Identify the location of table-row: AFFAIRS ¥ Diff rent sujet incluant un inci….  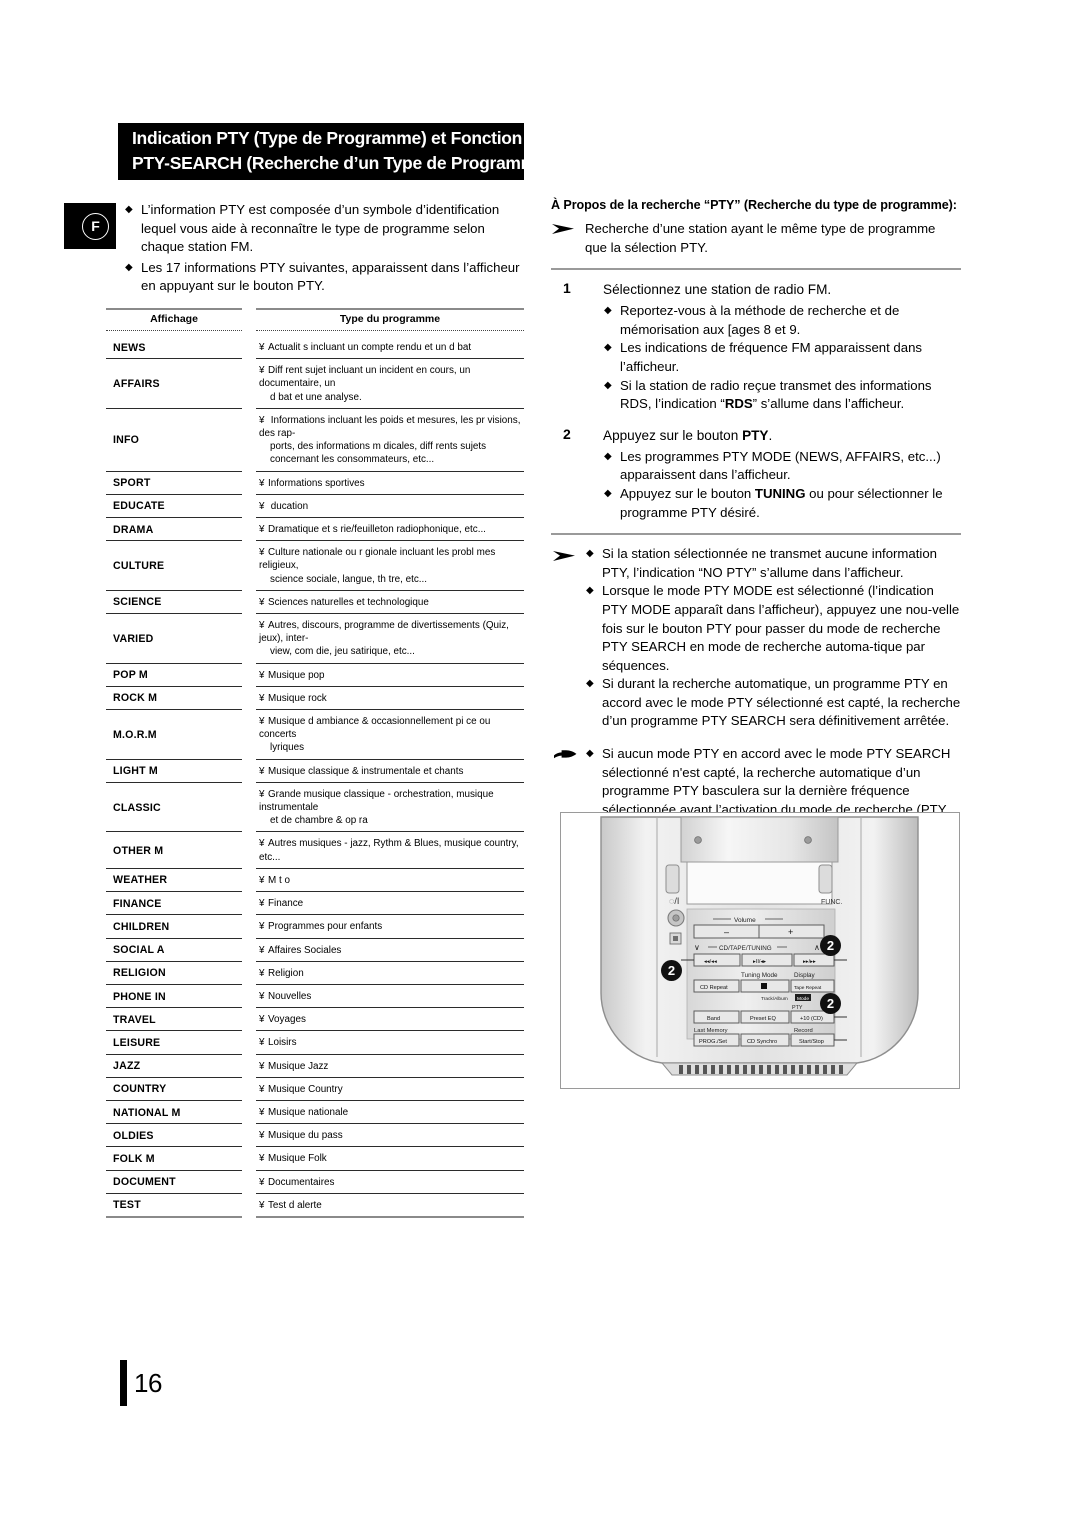
(315, 384).